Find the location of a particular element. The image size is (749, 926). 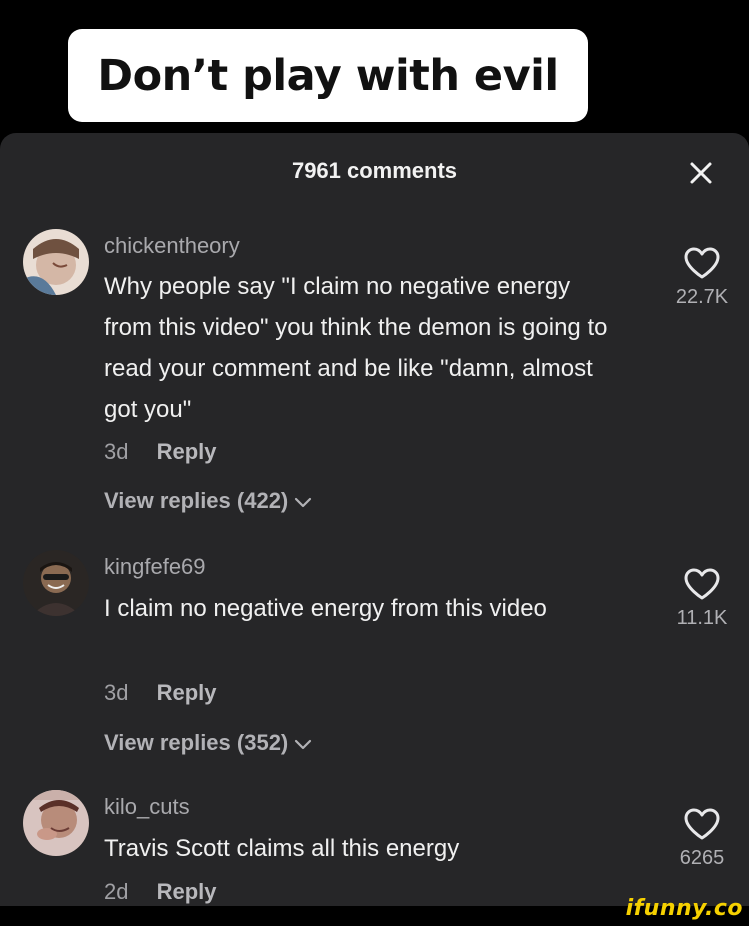

comment-username: kilo_cuts is located at coordinates (147, 807).